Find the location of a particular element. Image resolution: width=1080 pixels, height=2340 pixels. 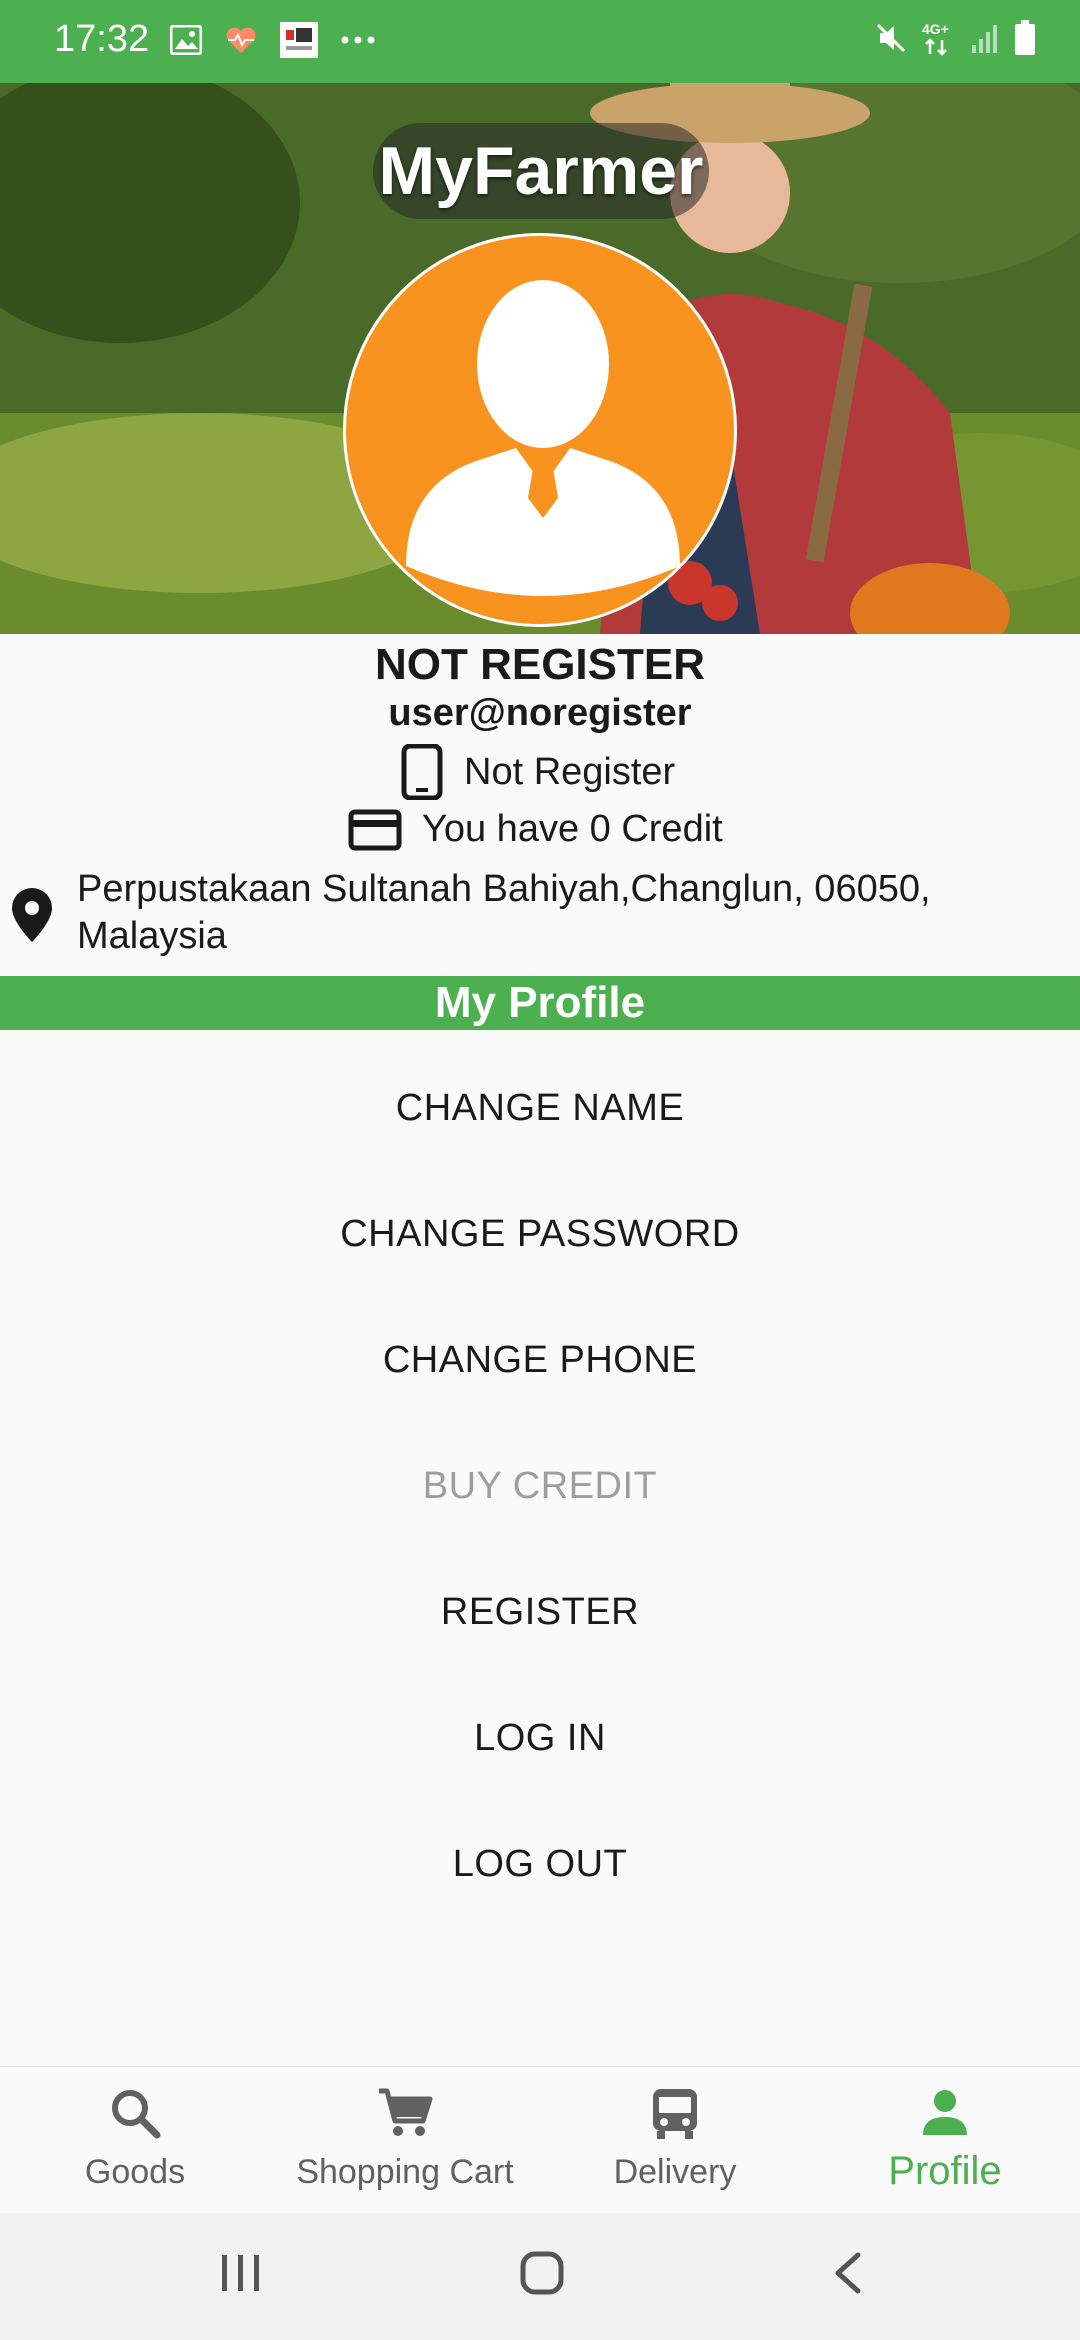

heart-rate-icon is located at coordinates (241, 40).